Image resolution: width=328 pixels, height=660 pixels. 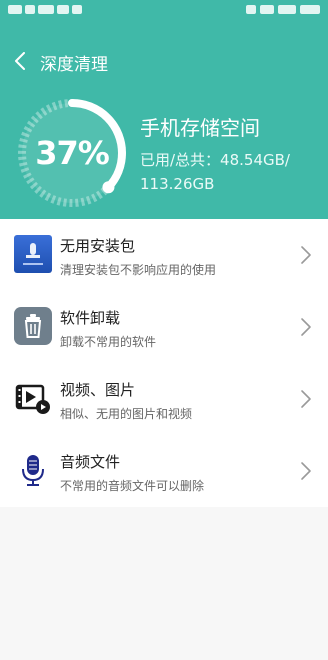 What do you see at coordinates (74, 65) in the screenshot?
I see `page-title: 深度清理` at bounding box center [74, 65].